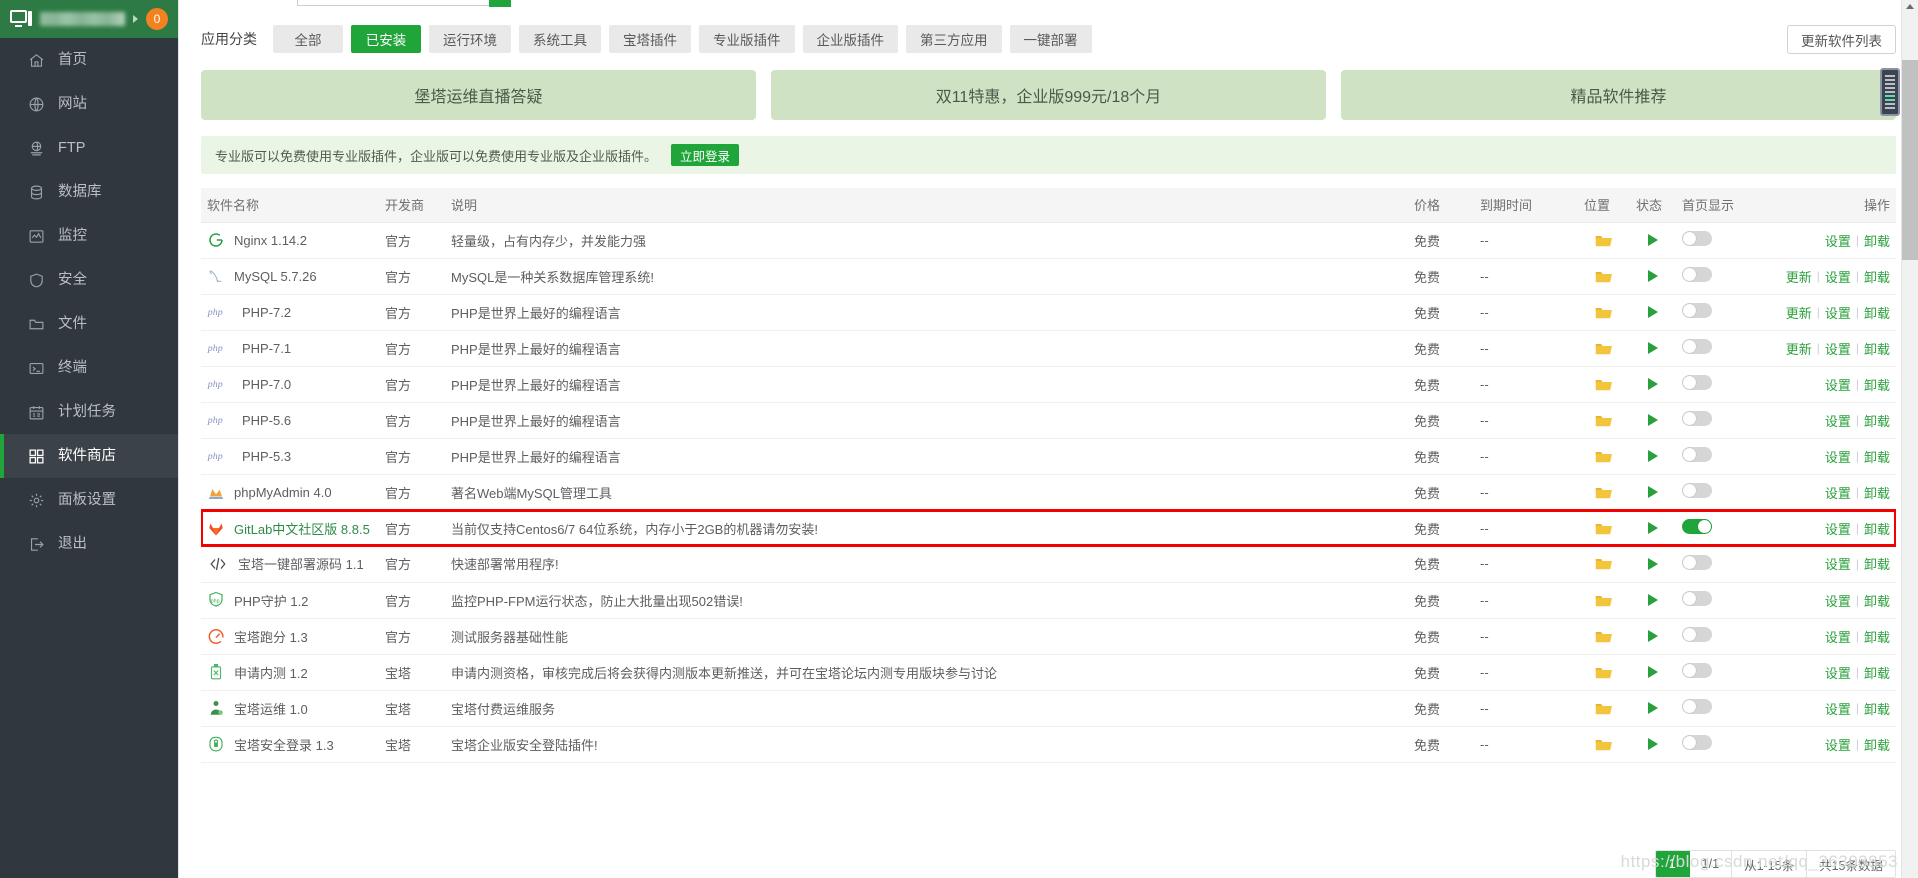 This screenshot has height=878, width=1918. What do you see at coordinates (266, 384) in the screenshot?
I see `software-name: PHP-7.0` at bounding box center [266, 384].